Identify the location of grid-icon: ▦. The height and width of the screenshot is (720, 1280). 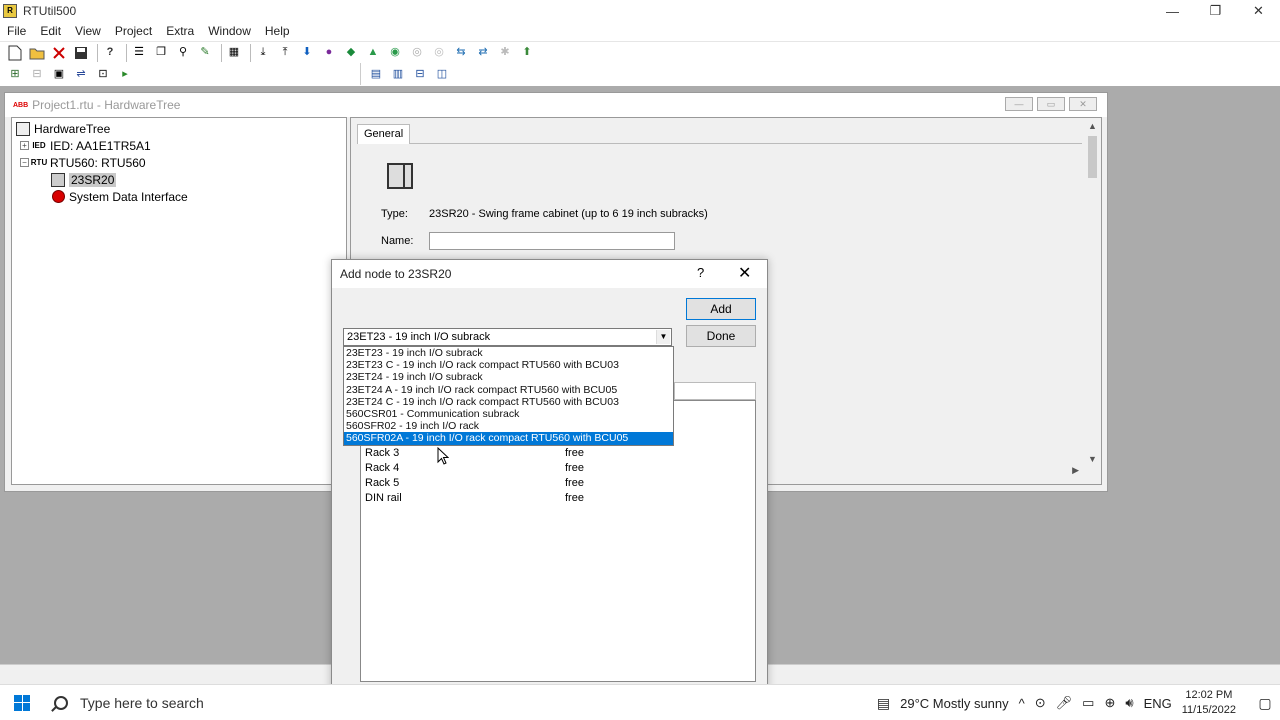
(234, 53).